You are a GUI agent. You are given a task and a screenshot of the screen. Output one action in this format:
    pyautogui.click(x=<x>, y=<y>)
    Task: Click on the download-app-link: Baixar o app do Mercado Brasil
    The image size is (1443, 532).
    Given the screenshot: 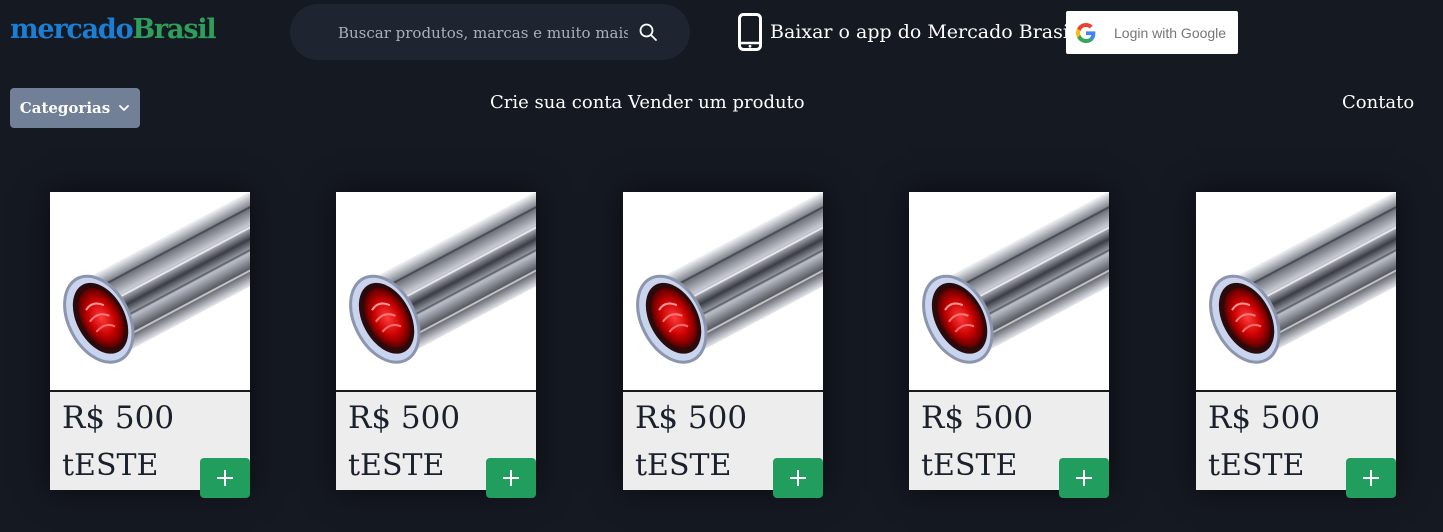 What is the action you would take?
    pyautogui.click(x=906, y=32)
    